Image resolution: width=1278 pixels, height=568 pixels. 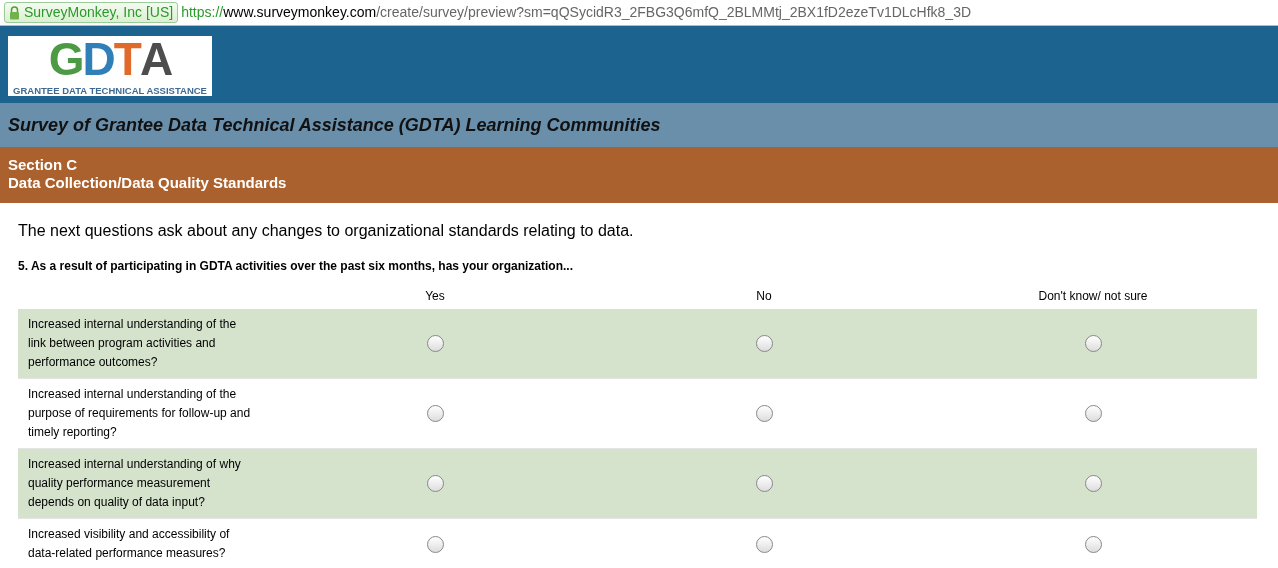 What do you see at coordinates (764, 296) in the screenshot?
I see `column-header: No` at bounding box center [764, 296].